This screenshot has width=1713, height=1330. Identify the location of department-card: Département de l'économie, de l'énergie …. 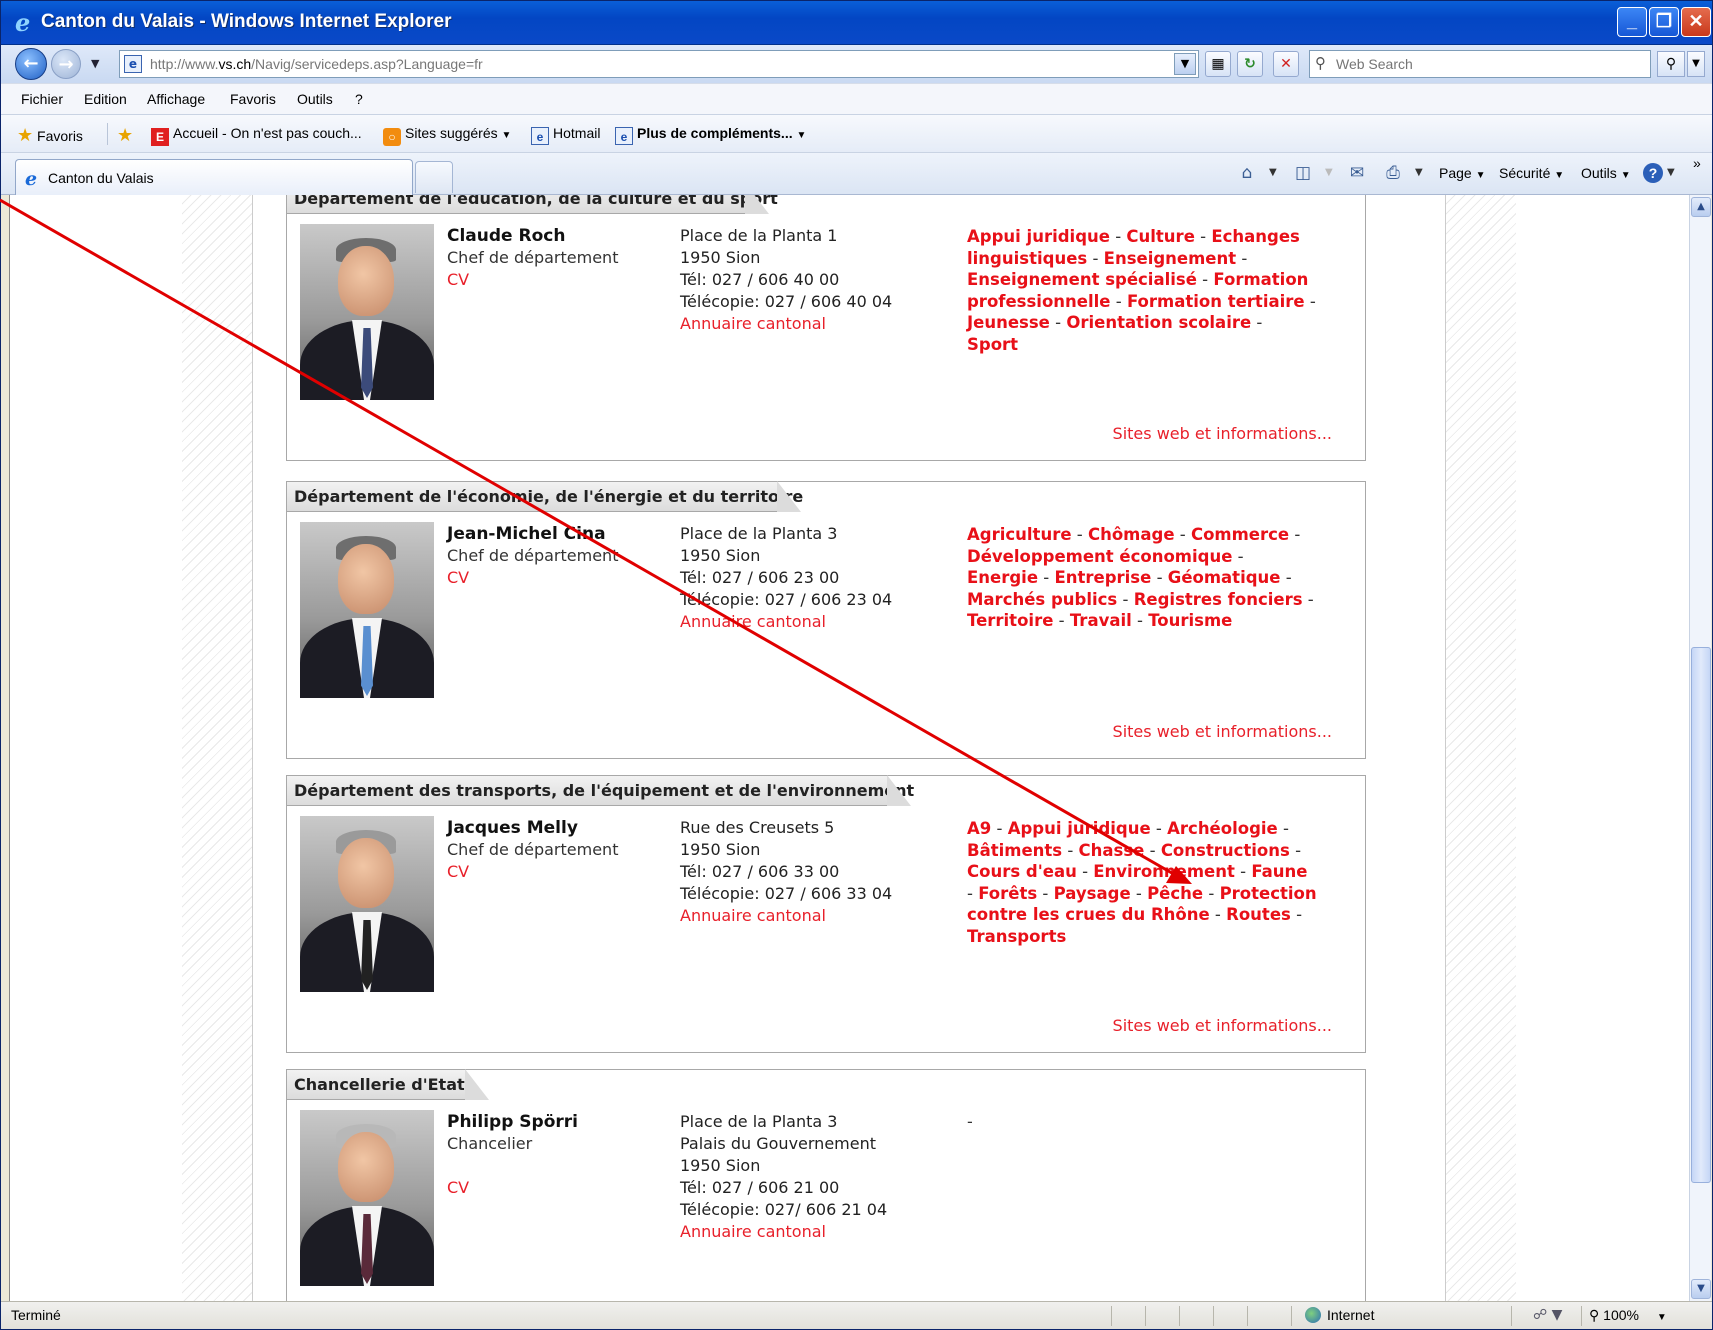
(826, 620).